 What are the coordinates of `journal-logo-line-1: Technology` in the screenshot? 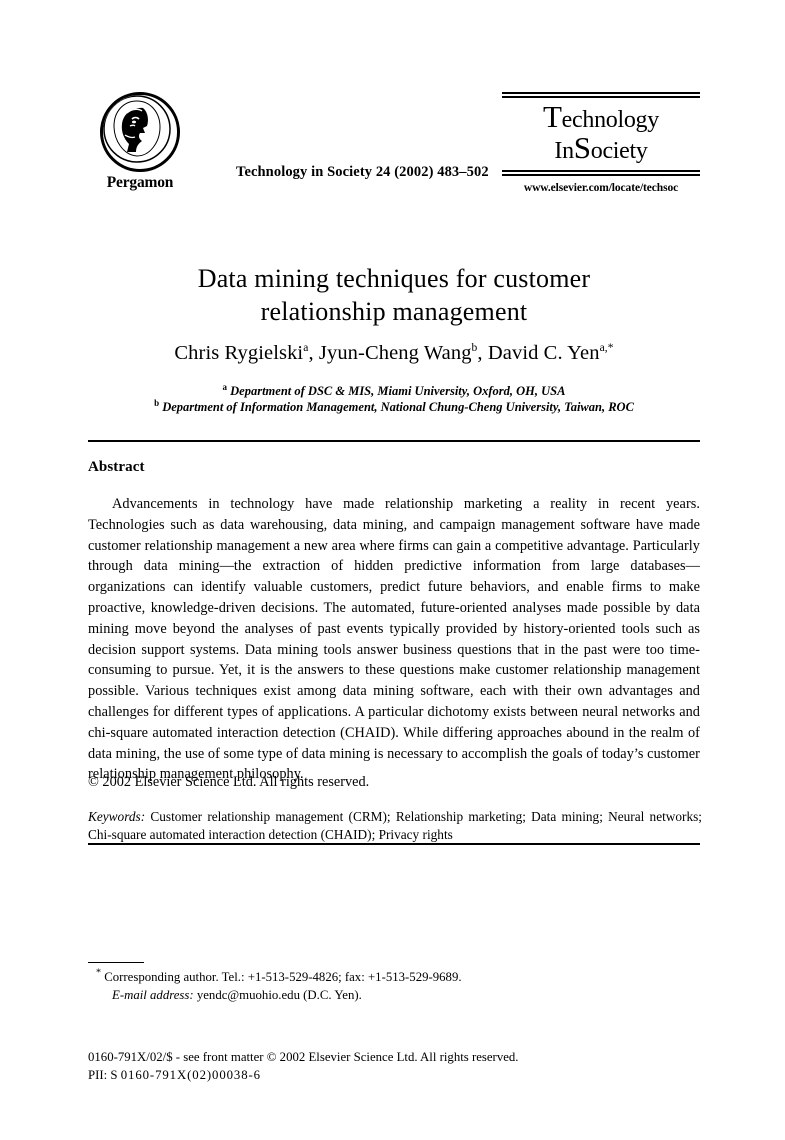 It's located at (601, 117).